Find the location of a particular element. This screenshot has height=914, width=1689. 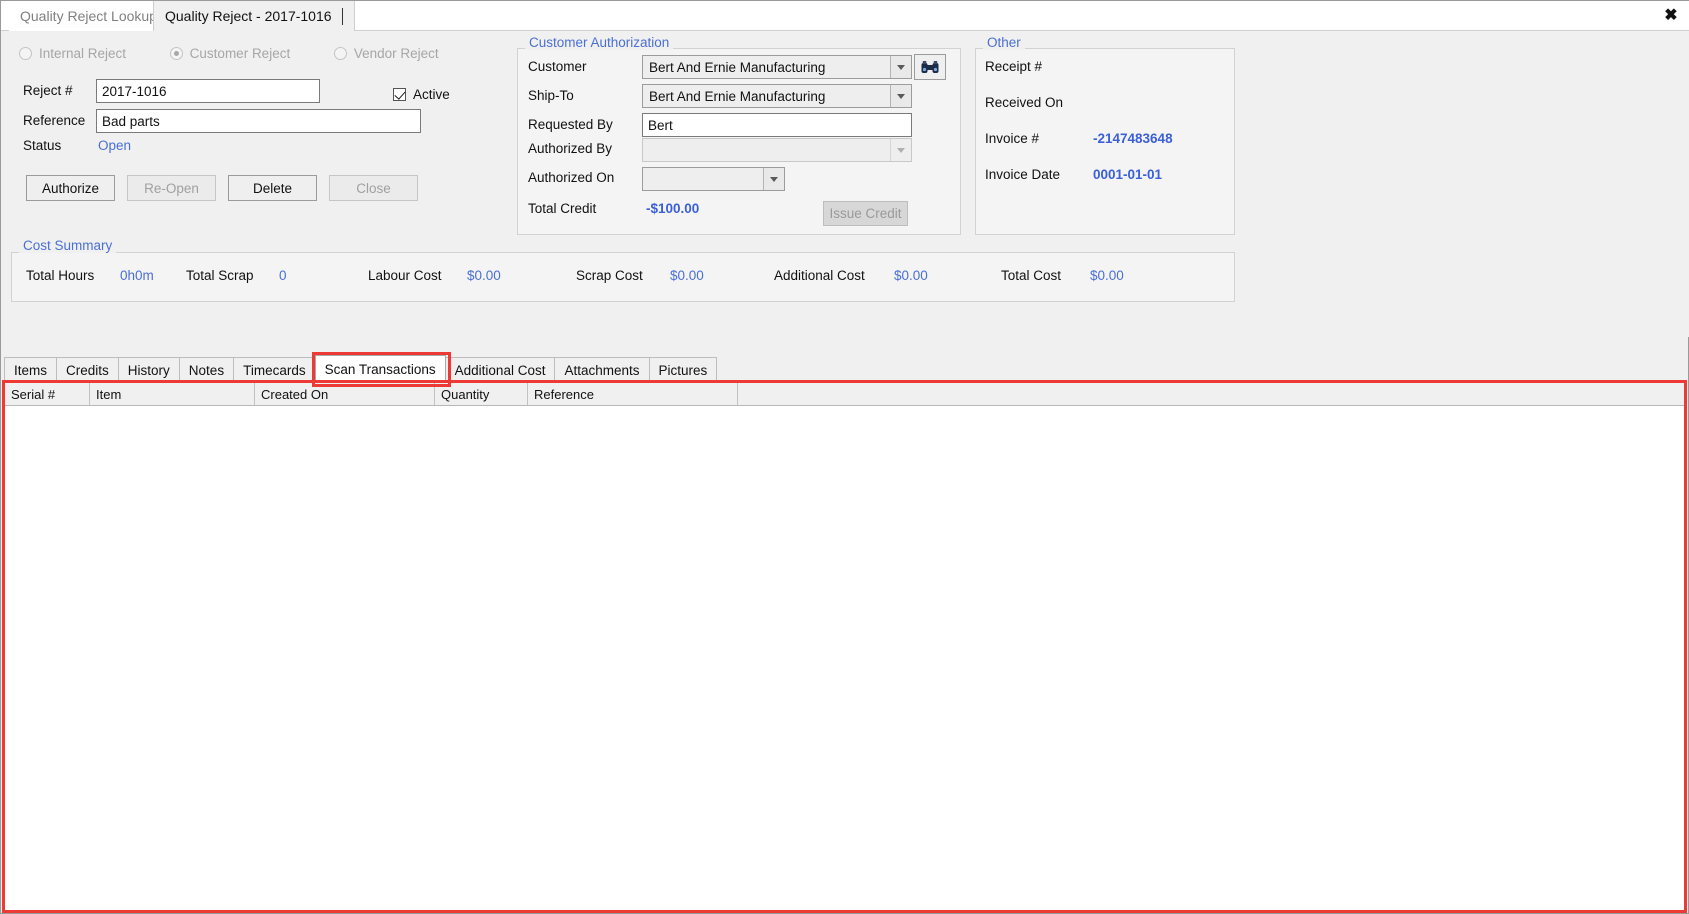

reference-input is located at coordinates (258, 121).